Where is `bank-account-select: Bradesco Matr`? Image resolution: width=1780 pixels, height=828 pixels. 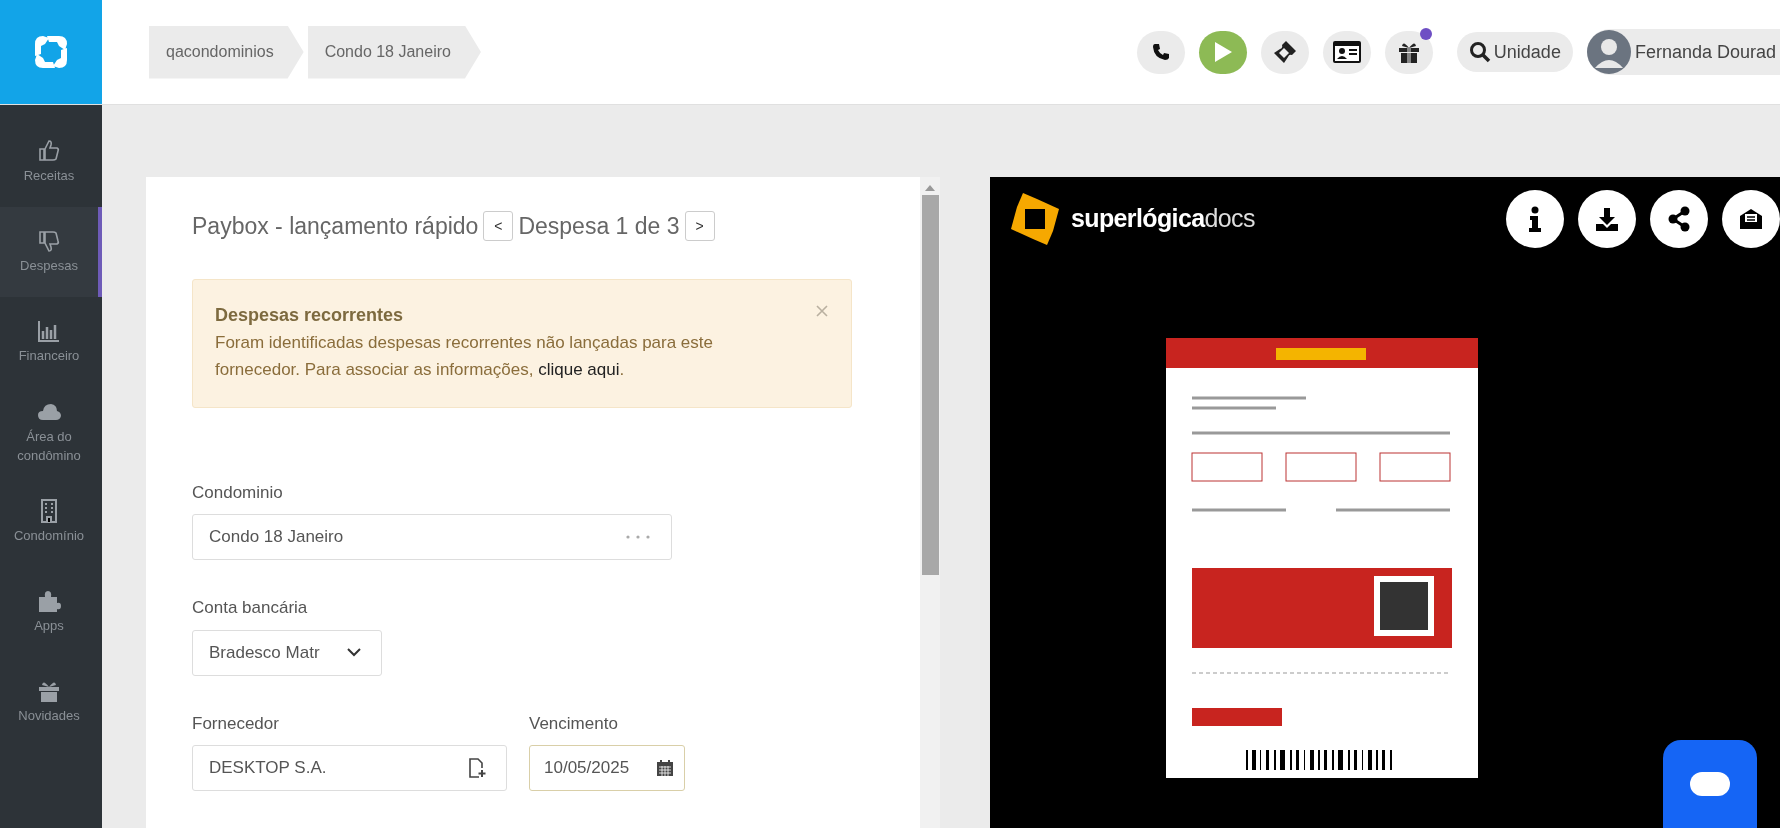
bank-account-select: Bradesco Matr is located at coordinates (287, 652).